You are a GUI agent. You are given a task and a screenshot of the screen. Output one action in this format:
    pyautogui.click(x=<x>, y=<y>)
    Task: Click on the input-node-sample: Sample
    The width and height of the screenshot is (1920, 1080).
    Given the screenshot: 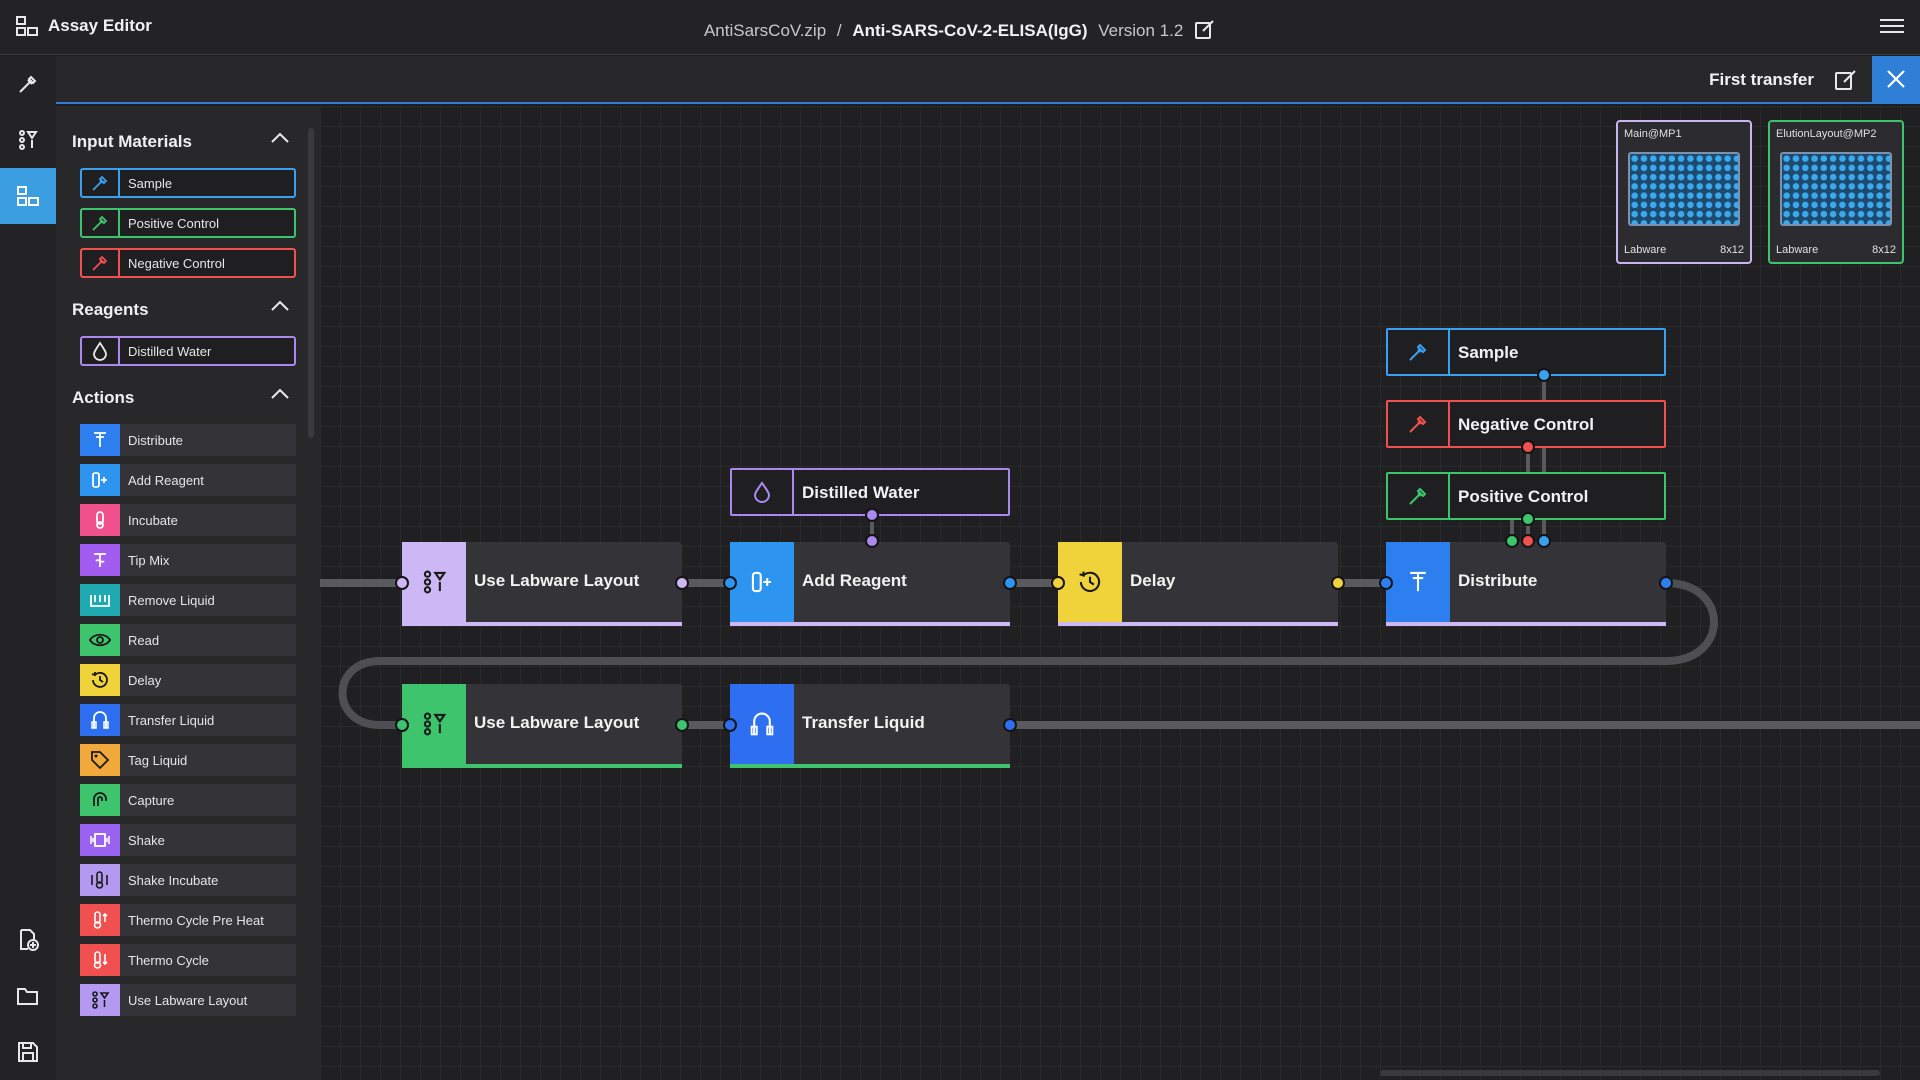 What is the action you would take?
    pyautogui.click(x=1526, y=352)
    